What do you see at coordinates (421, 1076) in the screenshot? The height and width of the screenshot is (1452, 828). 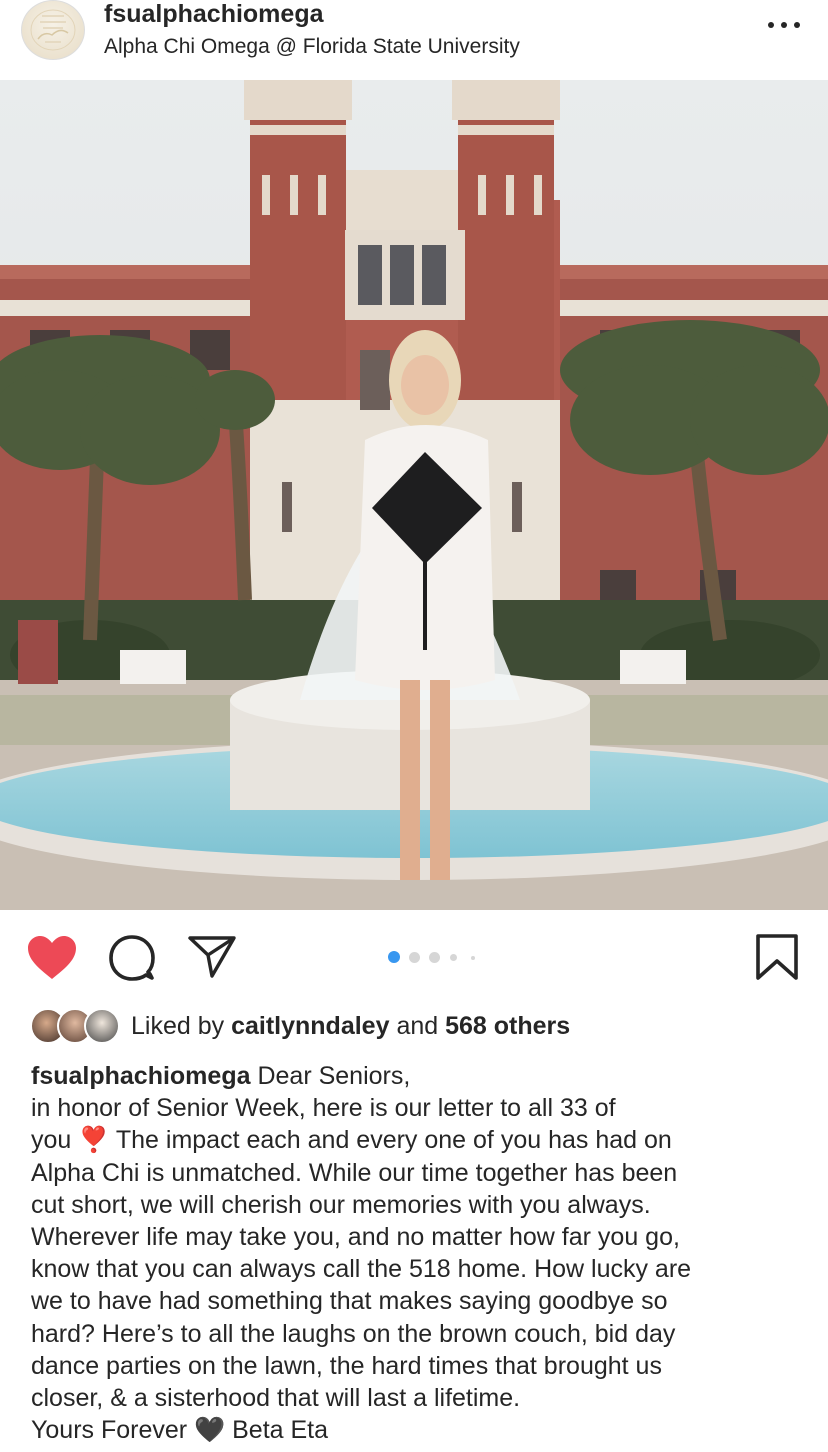 I see `caption-line: fsualphachiomega Dear Seniors,` at bounding box center [421, 1076].